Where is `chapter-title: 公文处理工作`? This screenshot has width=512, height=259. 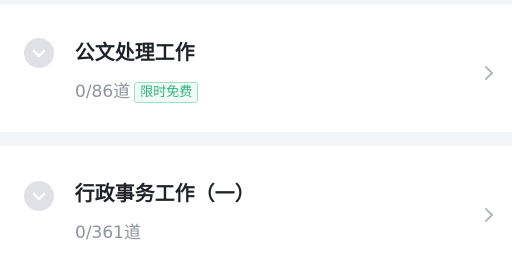
chapter-title: 公文处理工作 is located at coordinates (135, 52).